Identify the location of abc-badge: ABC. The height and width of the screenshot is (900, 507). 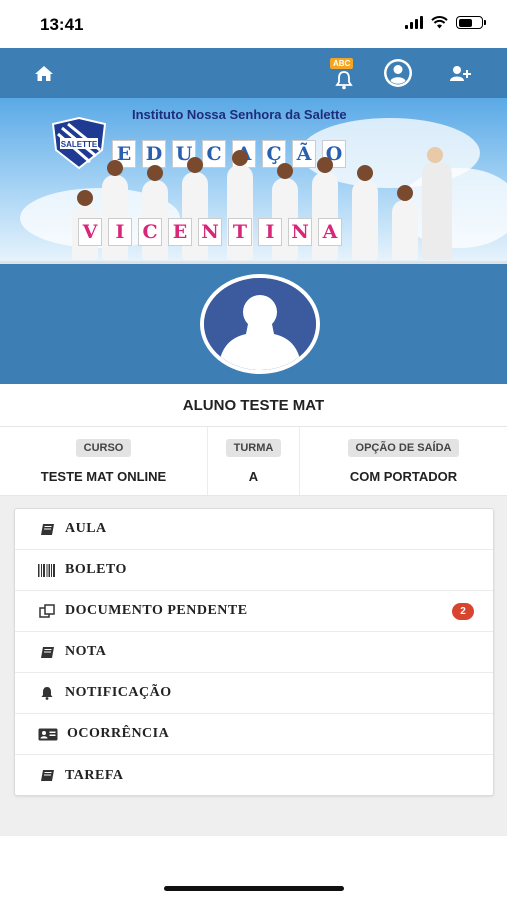
(342, 63).